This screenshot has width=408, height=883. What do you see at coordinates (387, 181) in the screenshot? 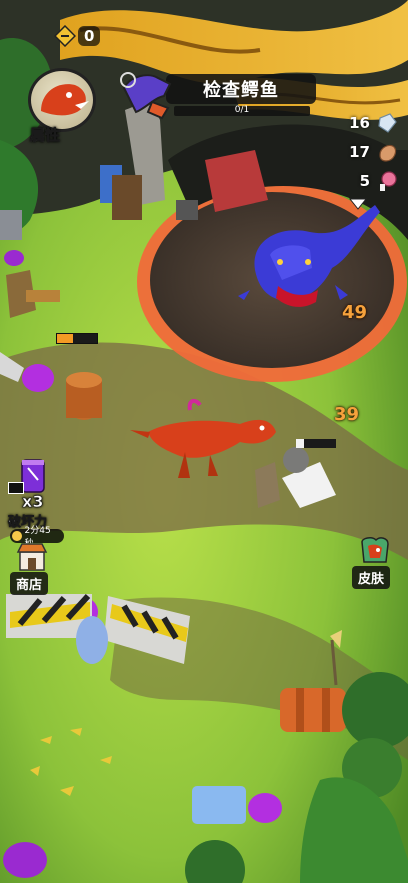
I see `drumstick-icon` at bounding box center [387, 181].